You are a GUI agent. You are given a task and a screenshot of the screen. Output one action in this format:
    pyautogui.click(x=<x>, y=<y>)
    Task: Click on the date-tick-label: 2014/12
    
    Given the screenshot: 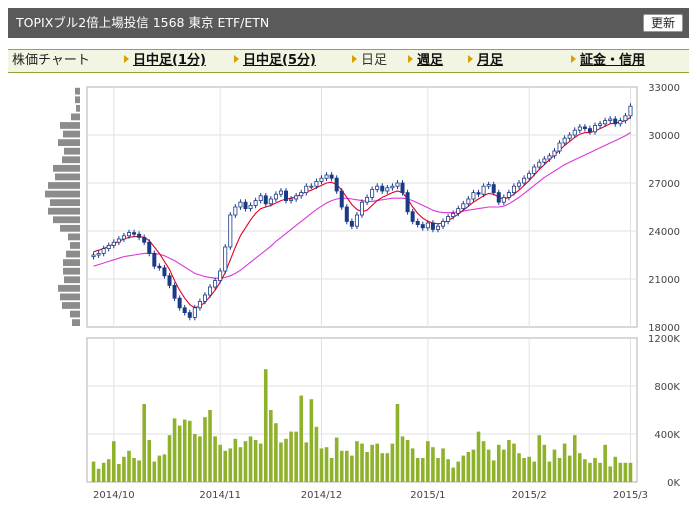 What is the action you would take?
    pyautogui.click(x=322, y=495)
    